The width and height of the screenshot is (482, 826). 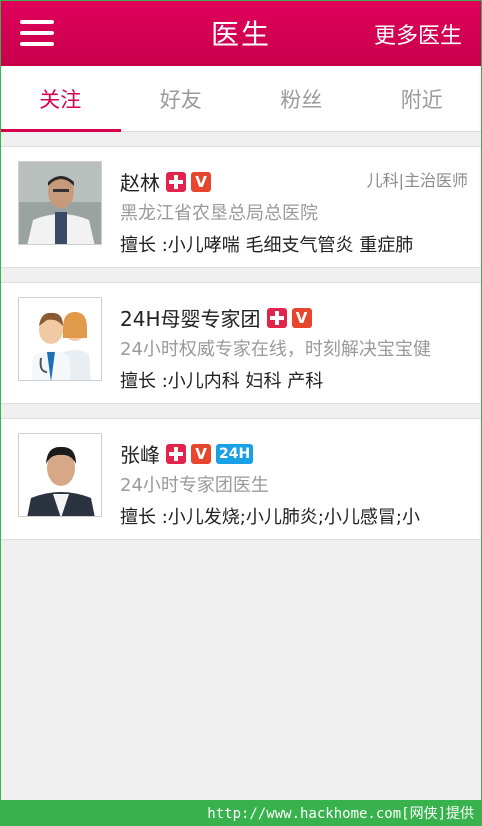 I want to click on more-doctors-button: 更多医生, so click(x=418, y=34).